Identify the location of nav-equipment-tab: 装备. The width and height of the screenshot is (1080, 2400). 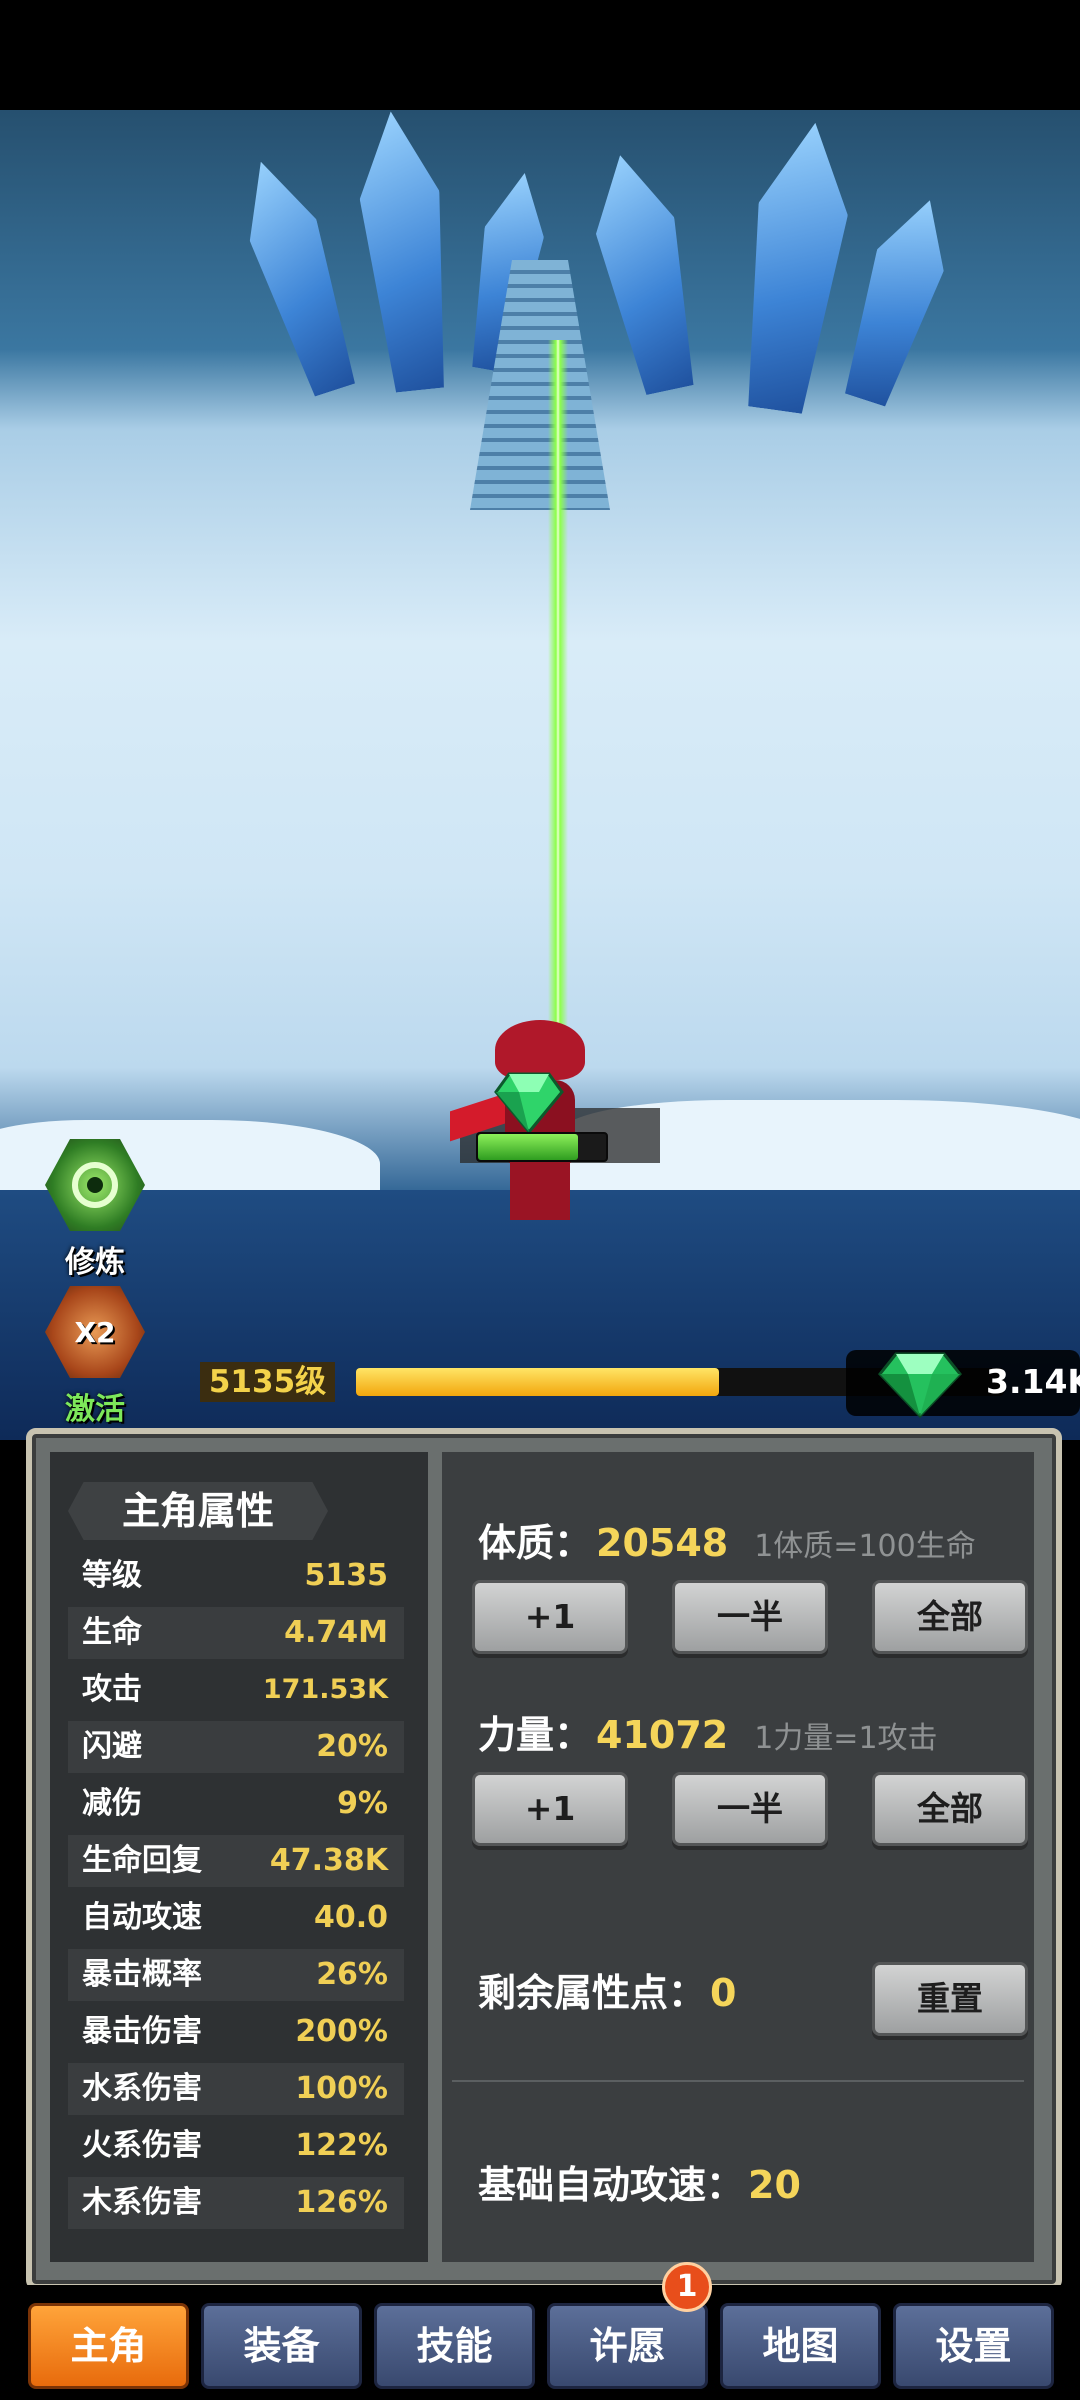
(281, 2346).